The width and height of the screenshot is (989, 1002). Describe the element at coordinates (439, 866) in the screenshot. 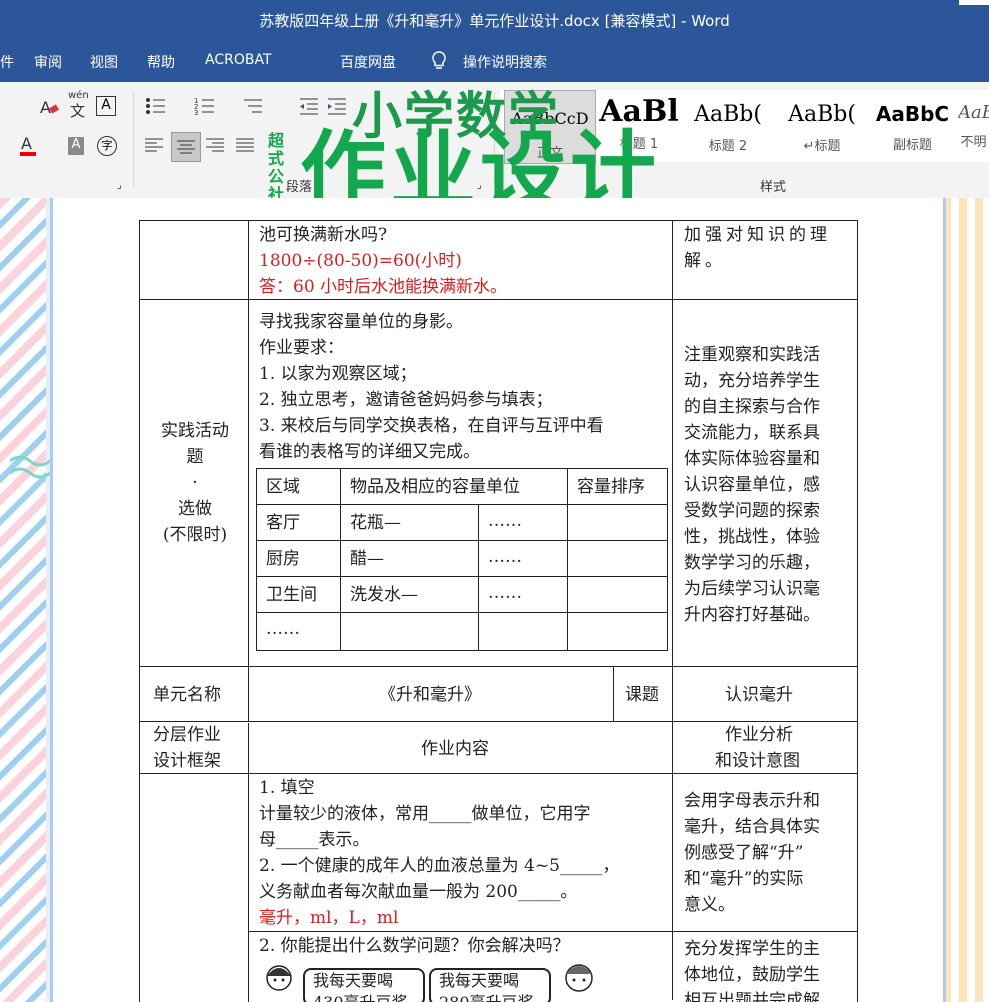

I see `row3-line4: 2. 一个健康的成年人的血液总量为 4~5_____，` at that location.